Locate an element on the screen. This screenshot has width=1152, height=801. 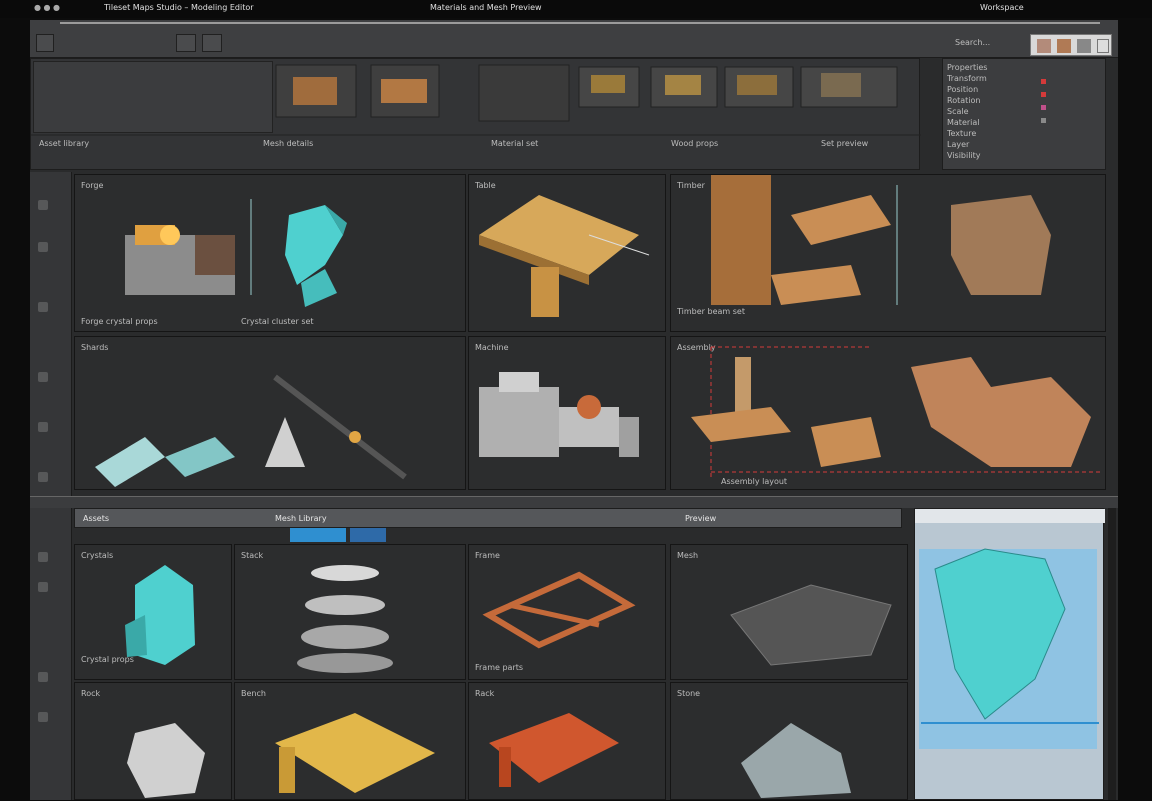
selected-tab-highlight is located at coordinates (318, 535).